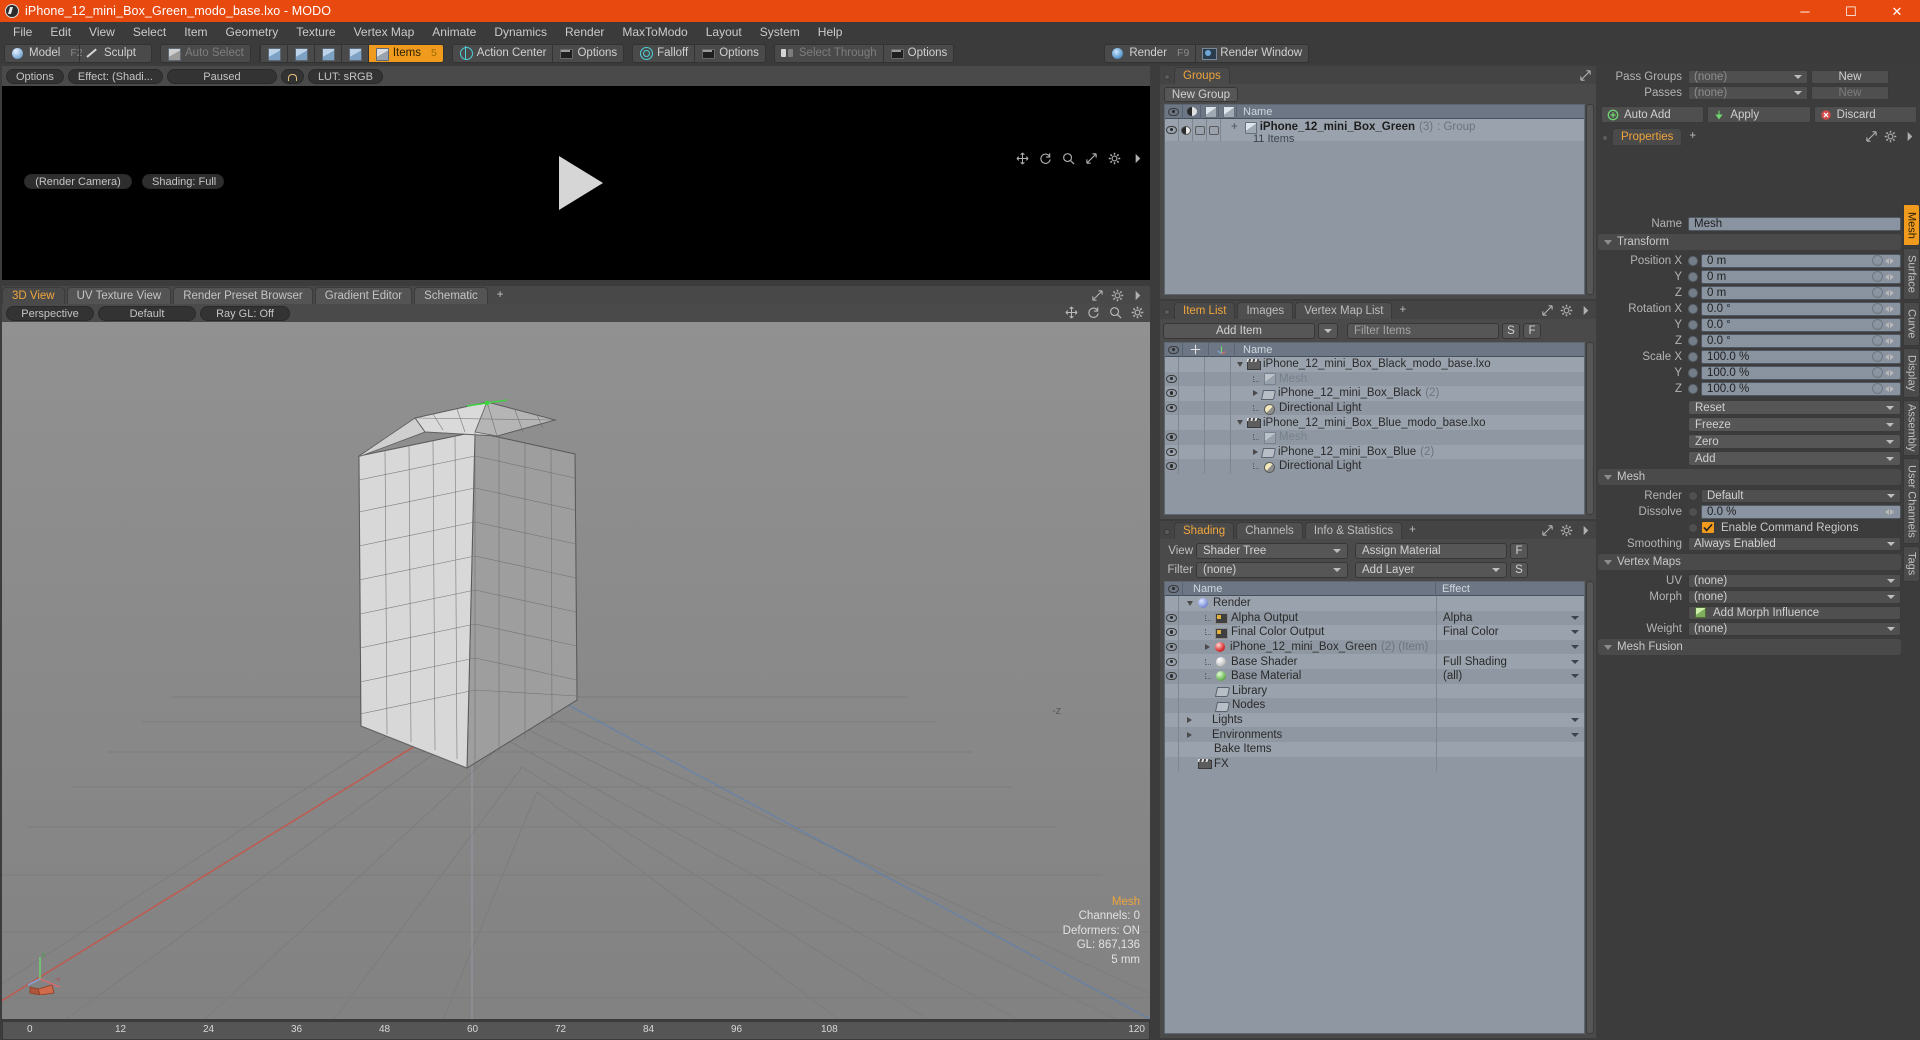  Describe the element at coordinates (1374, 647) in the screenshot. I see `table-row: iPhone_12_mini_Box_Green (2) (Item)` at that location.